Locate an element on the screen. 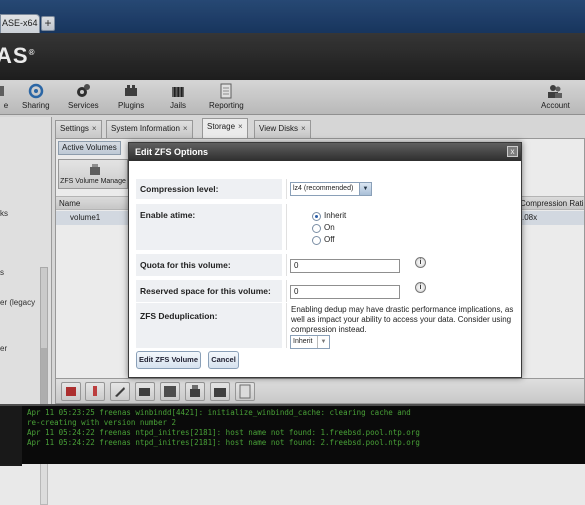 The image size is (585, 505). compression-row: Compression level: lz4 (recommended) ▼ is located at coordinates (326, 189).